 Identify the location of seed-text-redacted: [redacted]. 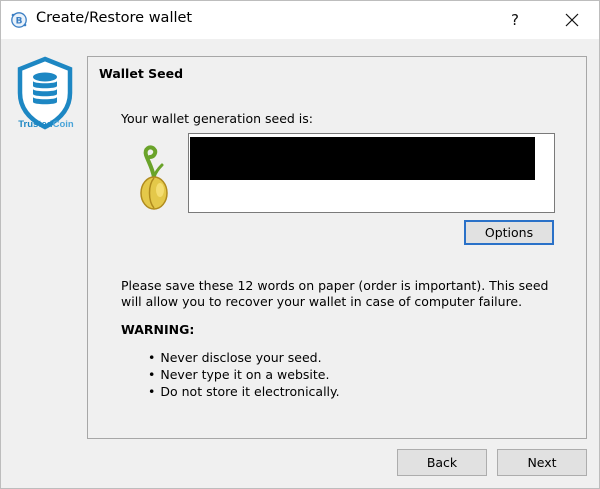
(362, 158).